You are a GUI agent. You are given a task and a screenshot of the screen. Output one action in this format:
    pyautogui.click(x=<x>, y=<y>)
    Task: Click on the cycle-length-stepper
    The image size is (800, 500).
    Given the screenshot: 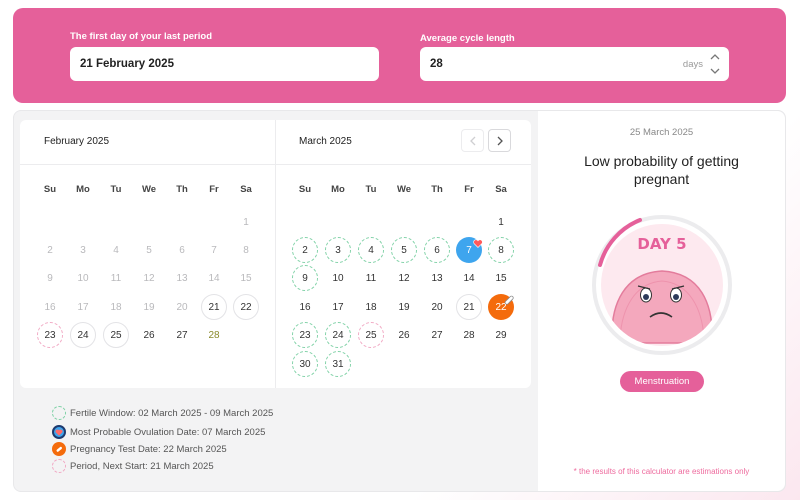 What is the action you would take?
    pyautogui.click(x=715, y=64)
    